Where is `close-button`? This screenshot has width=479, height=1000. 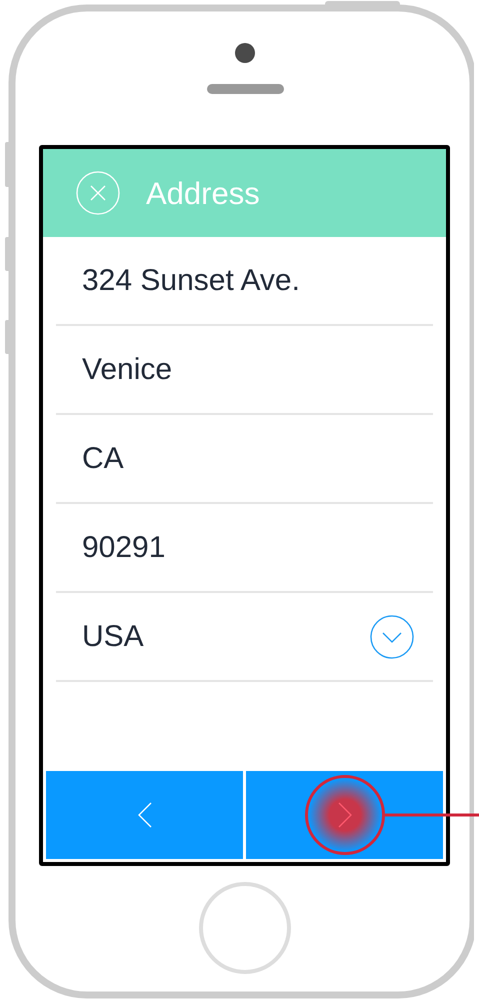 close-button is located at coordinates (98, 193).